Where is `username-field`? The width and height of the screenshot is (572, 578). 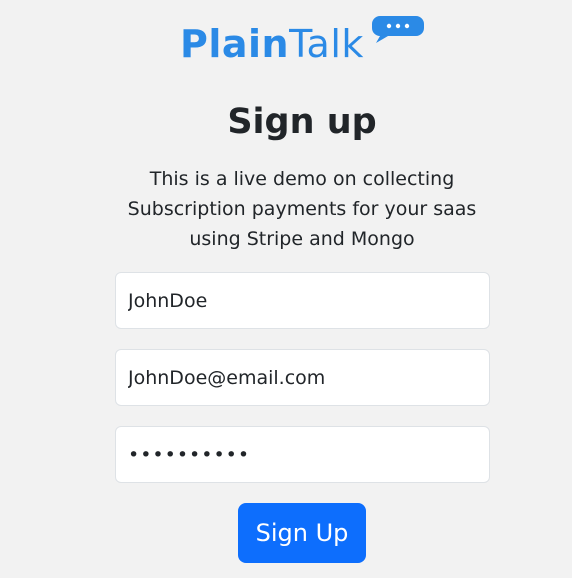 username-field is located at coordinates (302, 300).